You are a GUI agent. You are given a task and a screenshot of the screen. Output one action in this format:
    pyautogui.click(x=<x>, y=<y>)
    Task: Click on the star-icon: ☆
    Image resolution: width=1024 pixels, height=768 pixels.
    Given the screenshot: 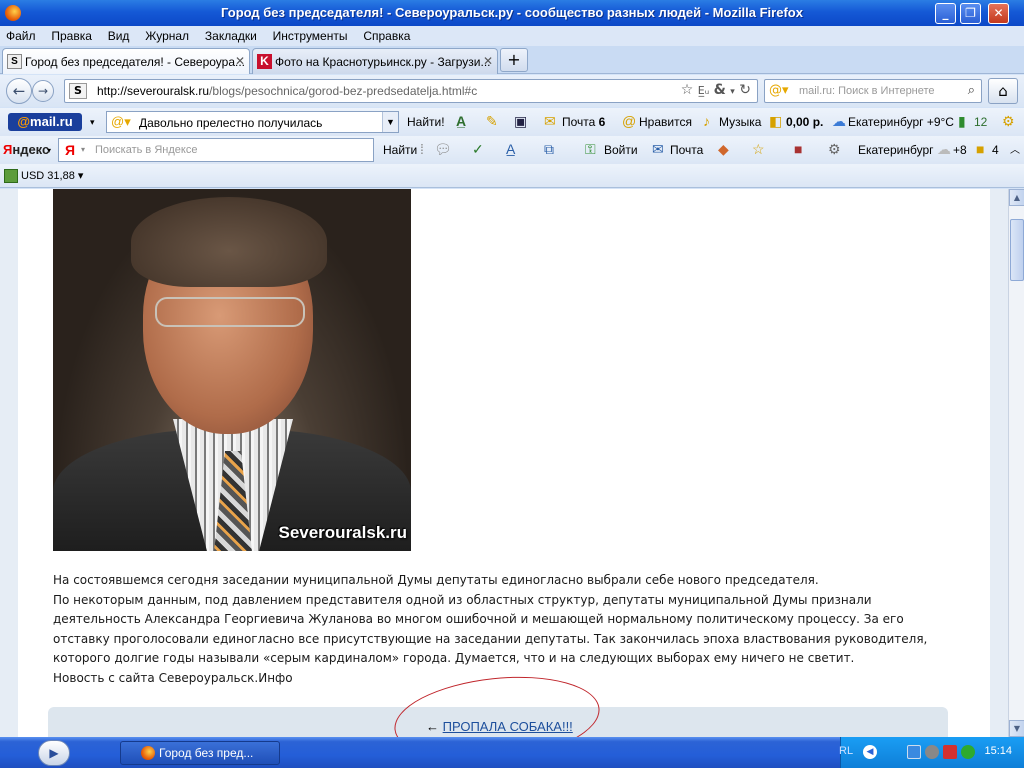 What is the action you would take?
    pyautogui.click(x=687, y=90)
    